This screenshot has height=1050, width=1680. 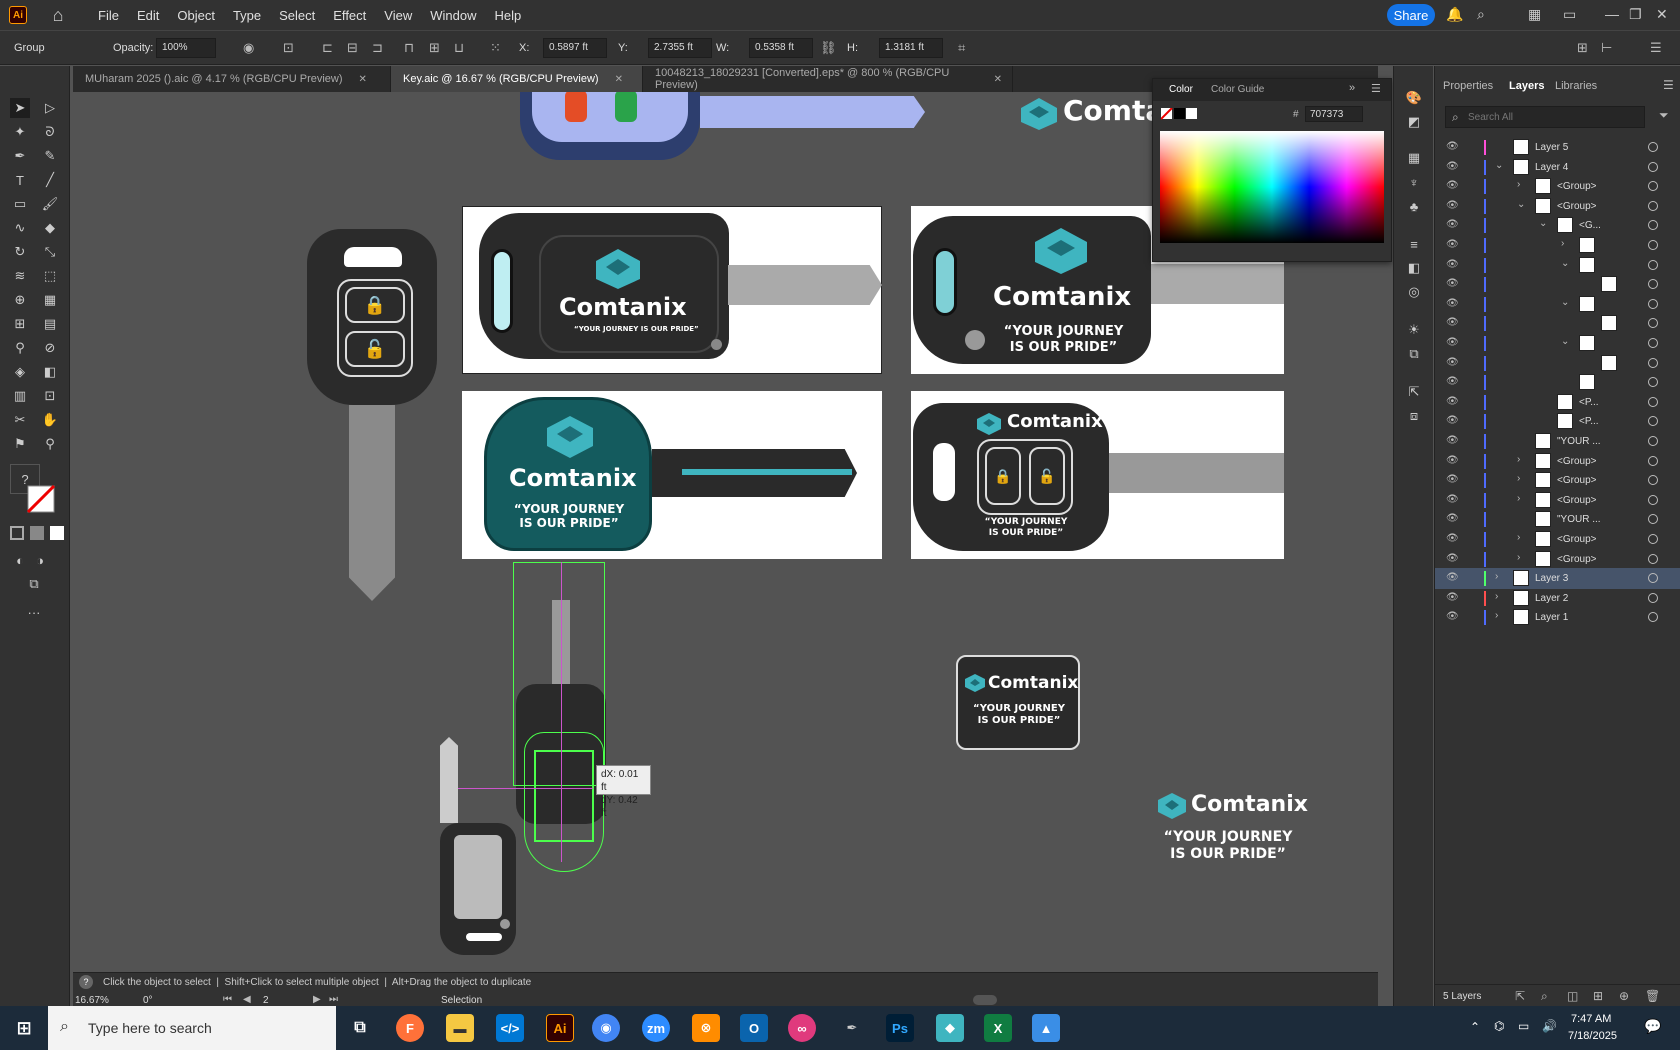 What do you see at coordinates (20, 108) in the screenshot?
I see `selection-tool-icon: ➤` at bounding box center [20, 108].